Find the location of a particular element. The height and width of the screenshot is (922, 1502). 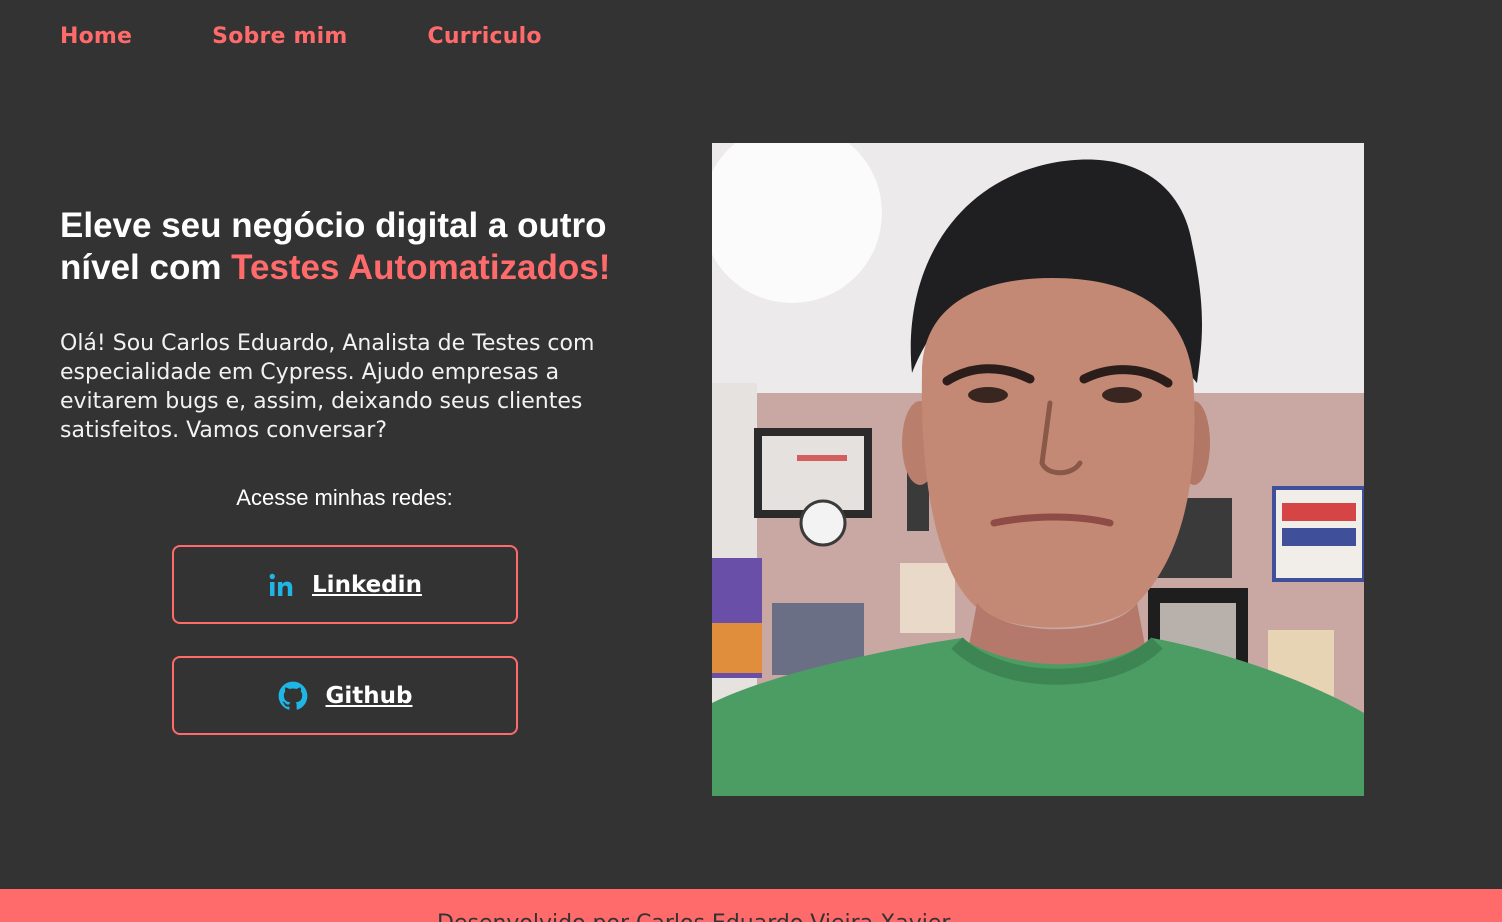

linkedin-icon is located at coordinates (281, 585).